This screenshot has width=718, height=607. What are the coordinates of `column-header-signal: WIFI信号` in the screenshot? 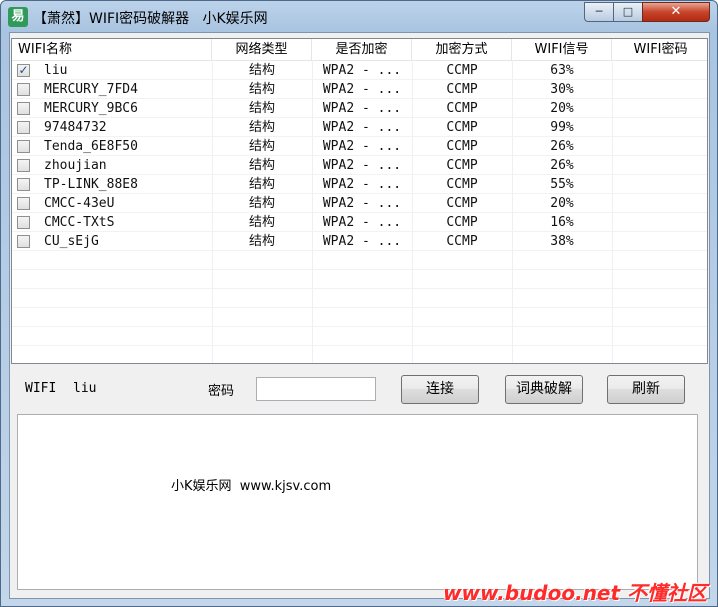 It's located at (562, 49).